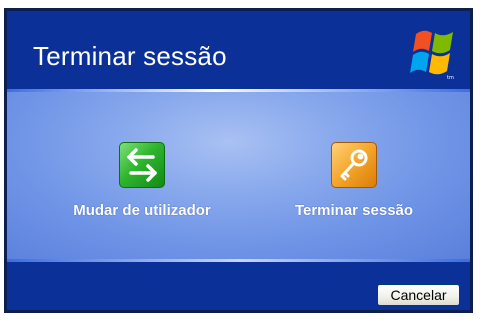 The height and width of the screenshot is (323, 483). Describe the element at coordinates (432, 55) in the screenshot. I see `windows-logo-icon: tm` at that location.